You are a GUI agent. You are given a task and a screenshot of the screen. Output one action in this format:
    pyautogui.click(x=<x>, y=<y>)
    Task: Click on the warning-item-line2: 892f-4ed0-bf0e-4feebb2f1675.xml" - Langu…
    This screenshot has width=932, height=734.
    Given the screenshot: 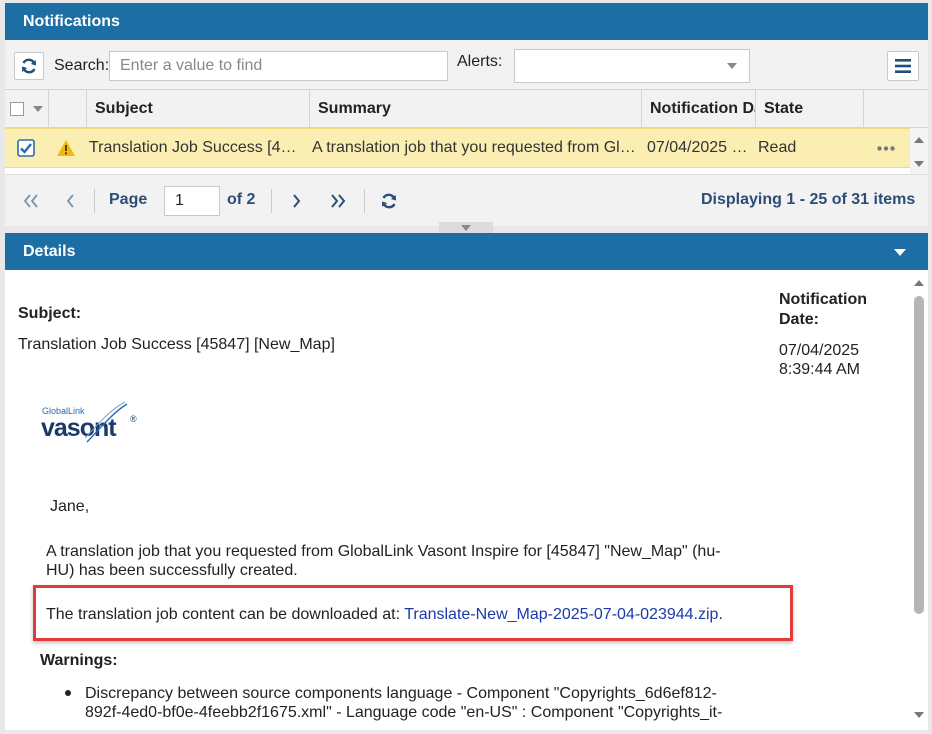 What is the action you would take?
    pyautogui.click(x=404, y=712)
    